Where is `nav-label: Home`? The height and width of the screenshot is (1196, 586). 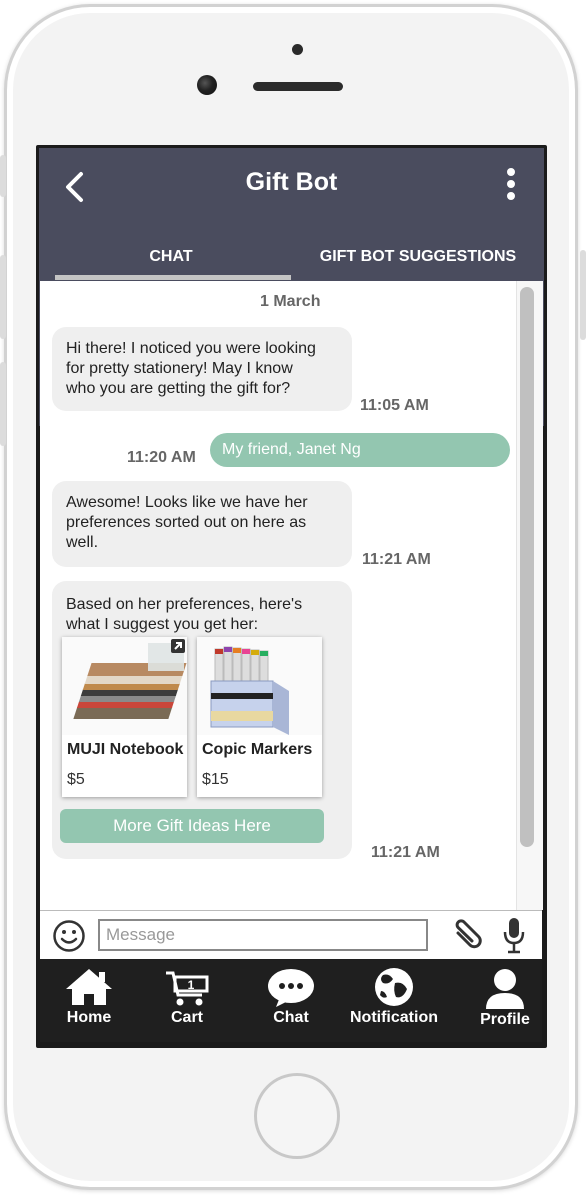
nav-label: Home is located at coordinates (89, 1017).